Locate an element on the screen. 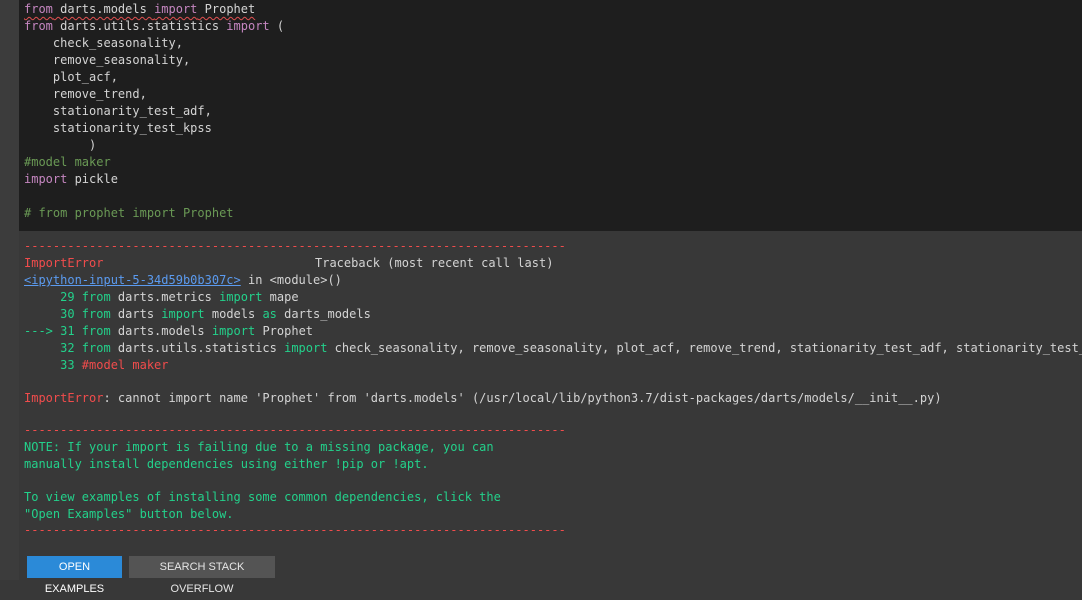 This screenshot has height=600, width=1082. traceback-line: 33 #model maker is located at coordinates (96, 365).